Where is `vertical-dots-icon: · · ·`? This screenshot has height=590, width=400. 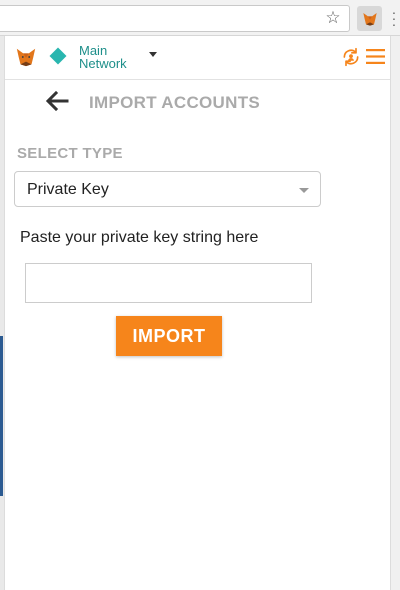
vertical-dots-icon: · · · is located at coordinates (394, 18).